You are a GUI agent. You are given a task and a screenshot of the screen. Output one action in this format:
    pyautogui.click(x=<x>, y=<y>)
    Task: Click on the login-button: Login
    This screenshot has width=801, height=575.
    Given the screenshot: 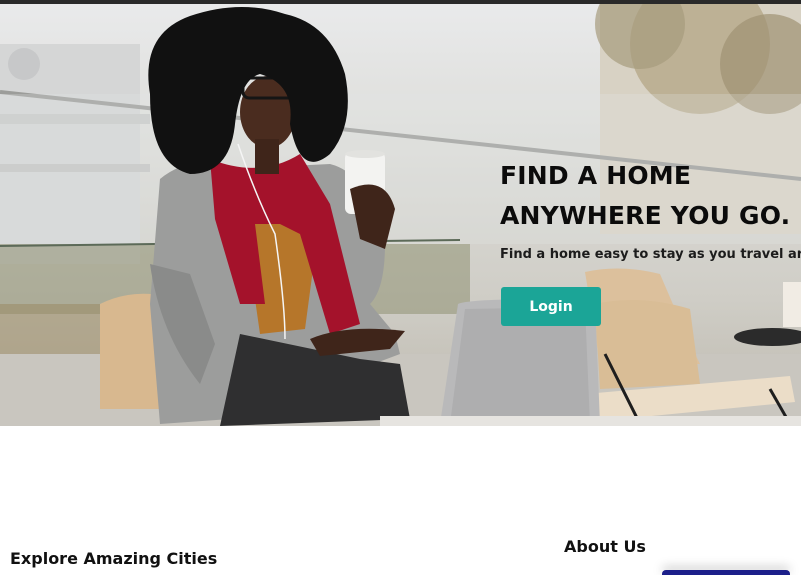 What is the action you would take?
    pyautogui.click(x=551, y=306)
    